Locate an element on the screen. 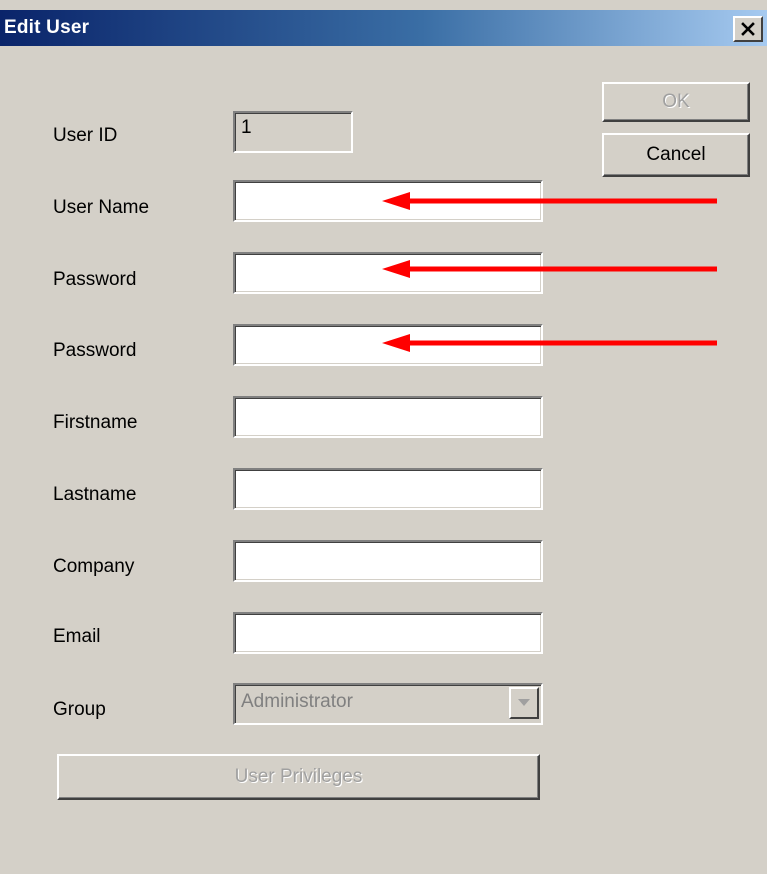 The width and height of the screenshot is (767, 874). group-label: Group is located at coordinates (79, 709).